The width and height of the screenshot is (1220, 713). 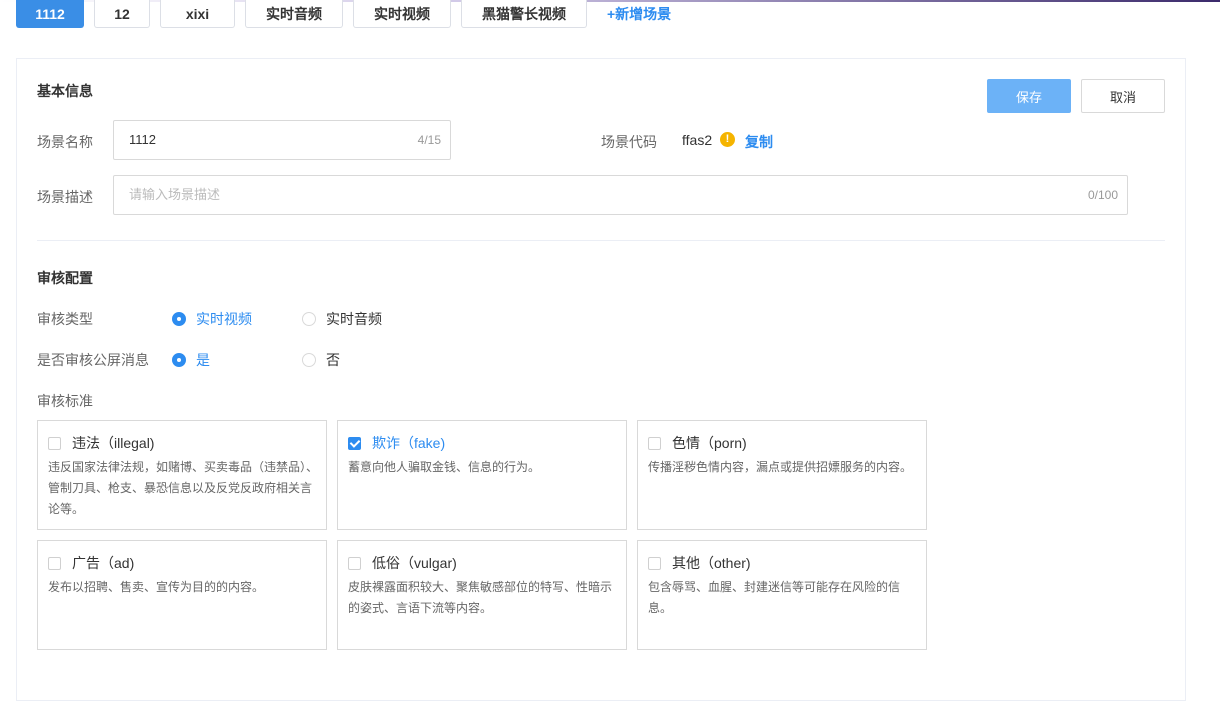 What do you see at coordinates (354, 443) in the screenshot?
I see `checkbox-checked` at bounding box center [354, 443].